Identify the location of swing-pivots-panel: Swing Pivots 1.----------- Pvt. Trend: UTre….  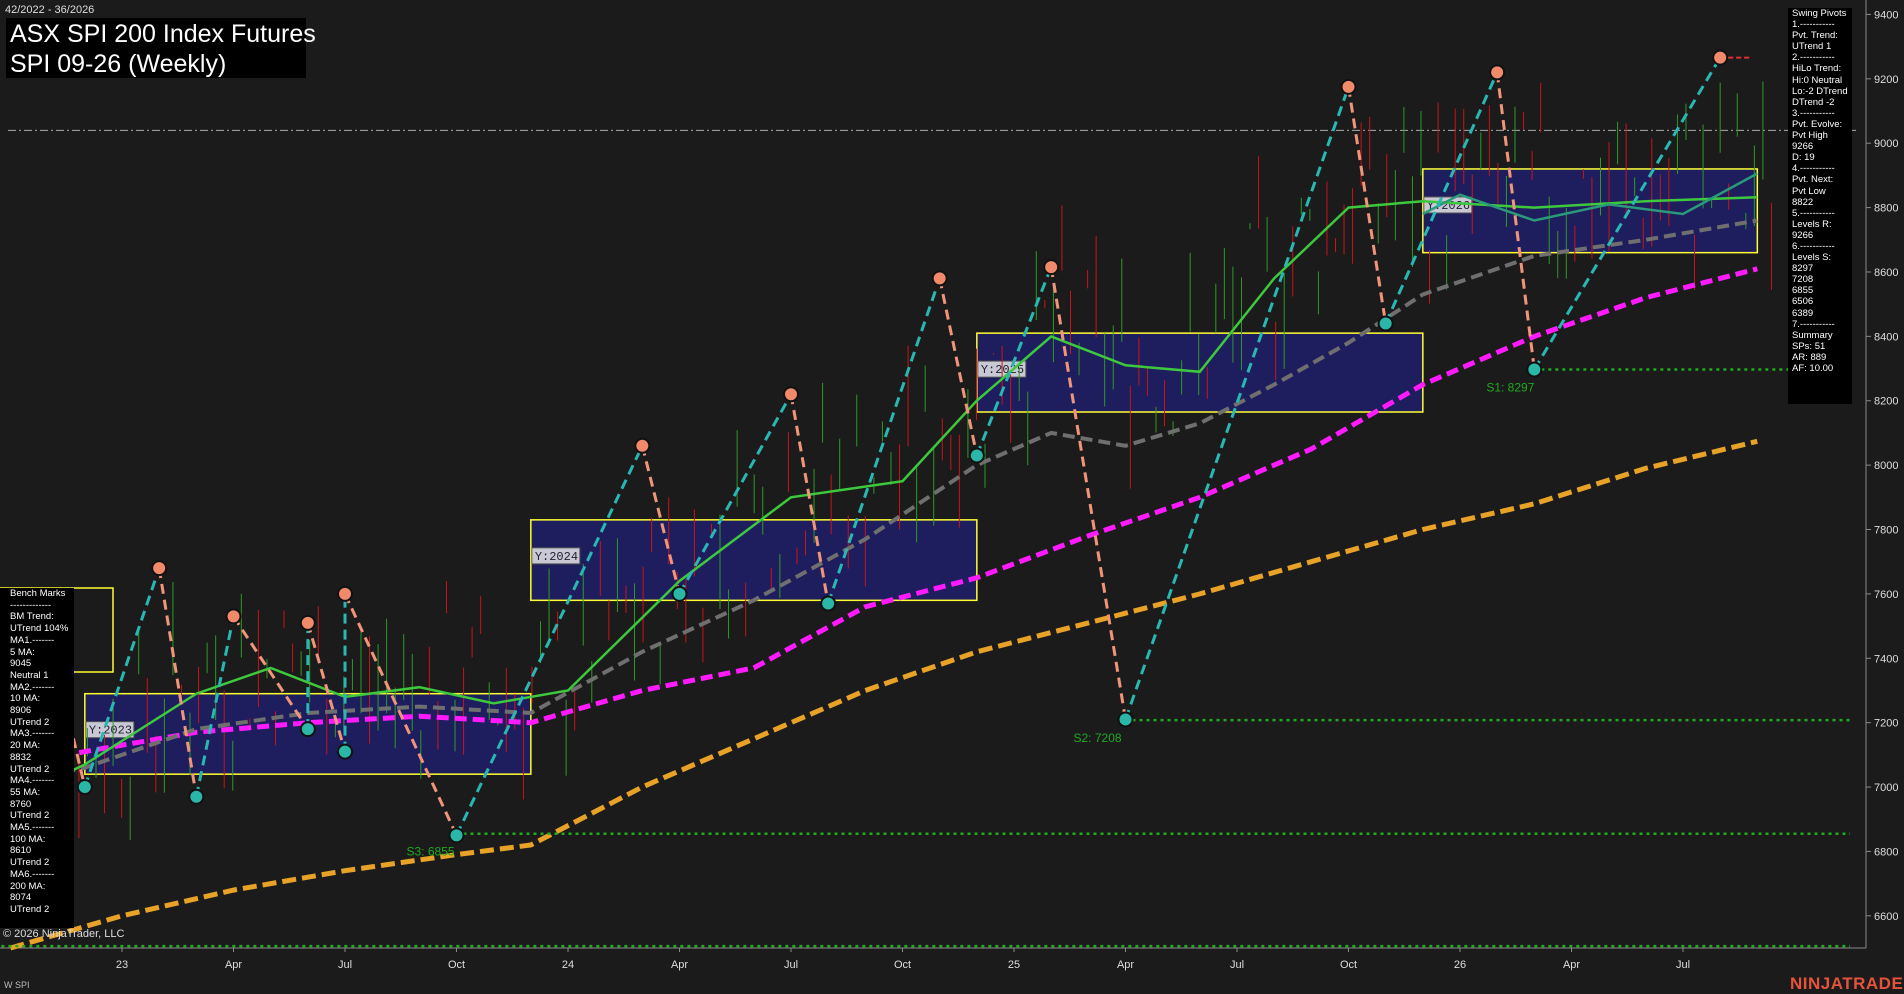
(1820, 206).